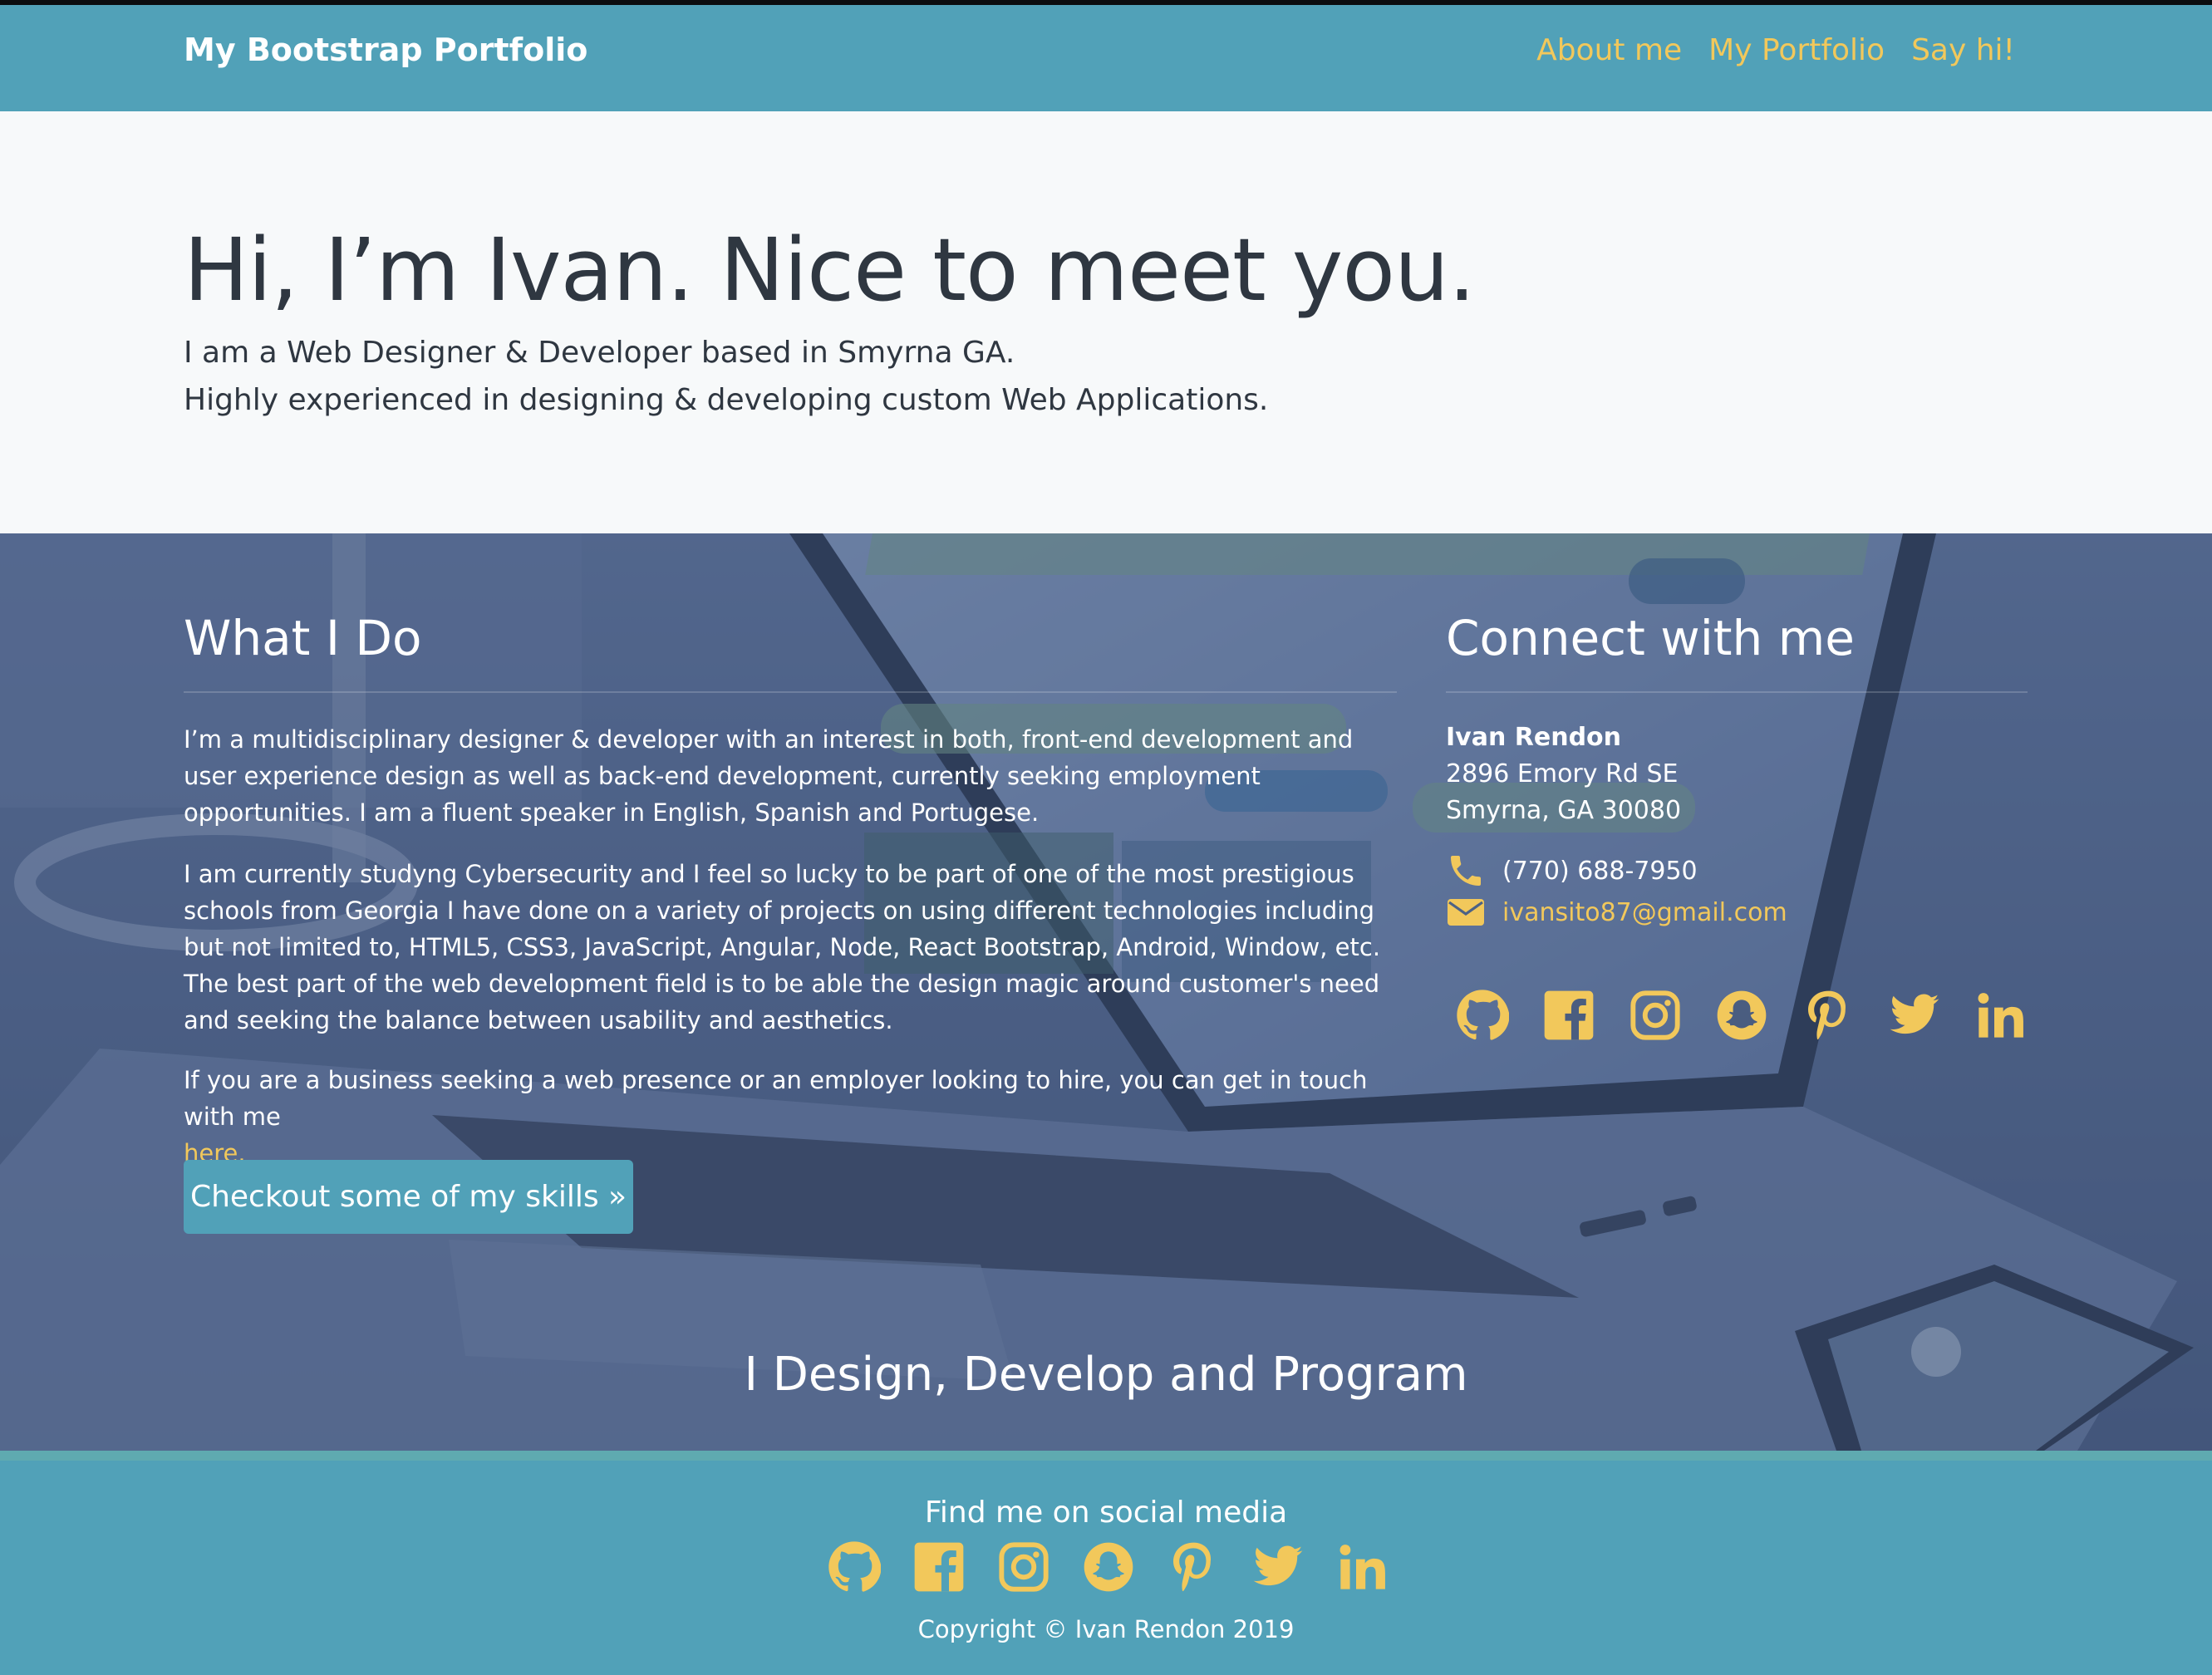 This screenshot has width=2212, height=1675. What do you see at coordinates (1650, 638) in the screenshot?
I see `connect-title: Connect with me` at bounding box center [1650, 638].